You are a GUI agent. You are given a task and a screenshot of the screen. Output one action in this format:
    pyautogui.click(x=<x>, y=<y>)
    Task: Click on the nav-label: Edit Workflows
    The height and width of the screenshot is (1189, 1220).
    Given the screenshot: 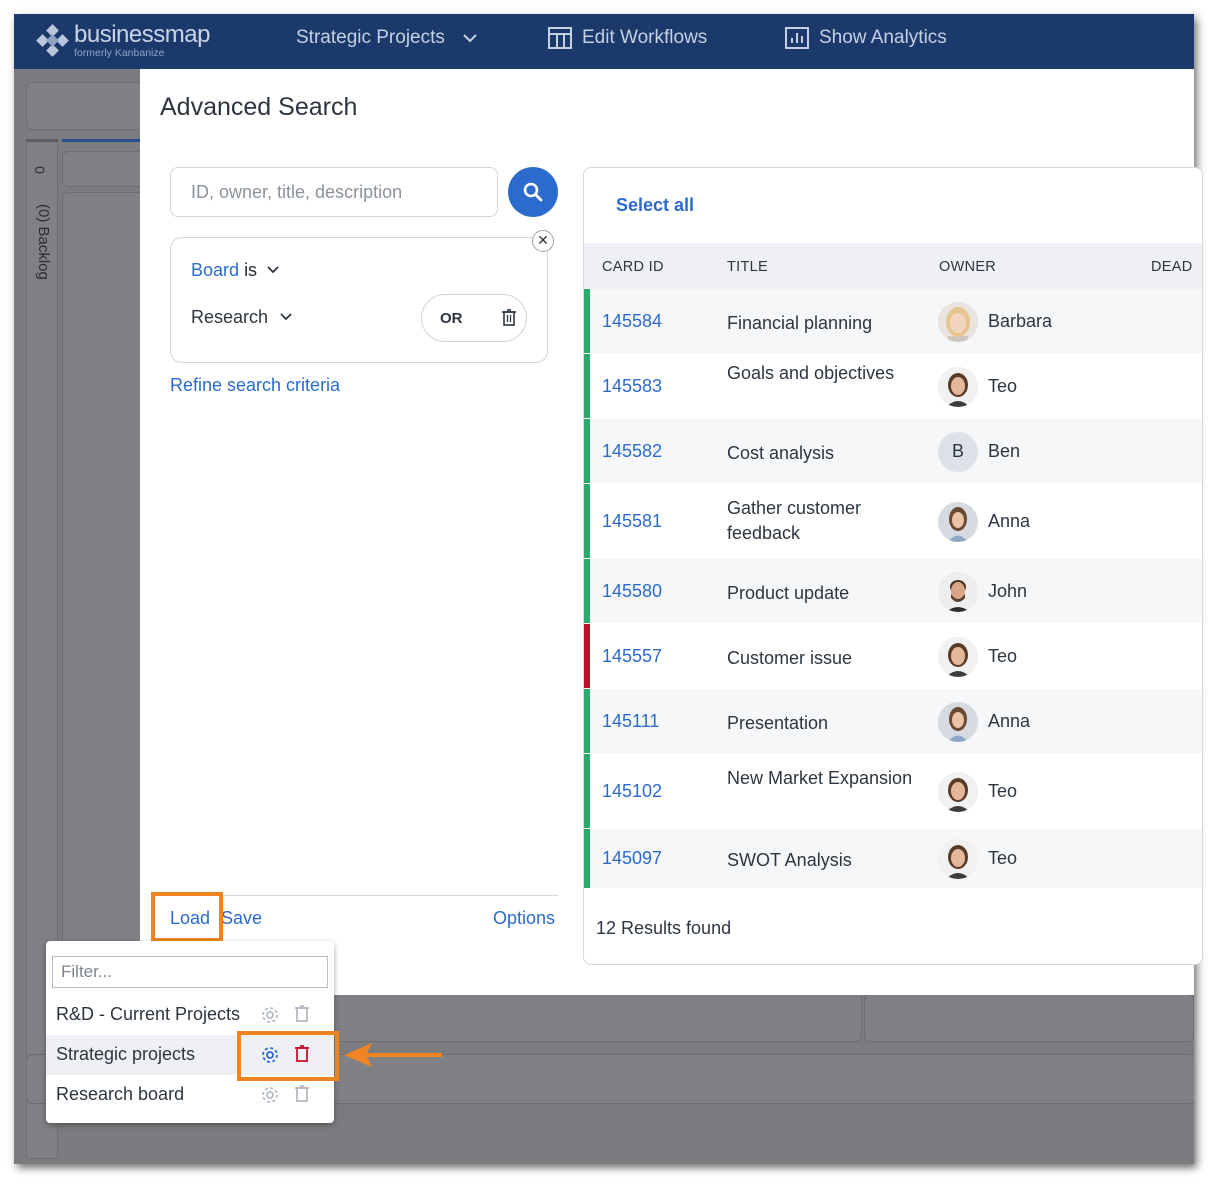 What is the action you would take?
    pyautogui.click(x=645, y=37)
    